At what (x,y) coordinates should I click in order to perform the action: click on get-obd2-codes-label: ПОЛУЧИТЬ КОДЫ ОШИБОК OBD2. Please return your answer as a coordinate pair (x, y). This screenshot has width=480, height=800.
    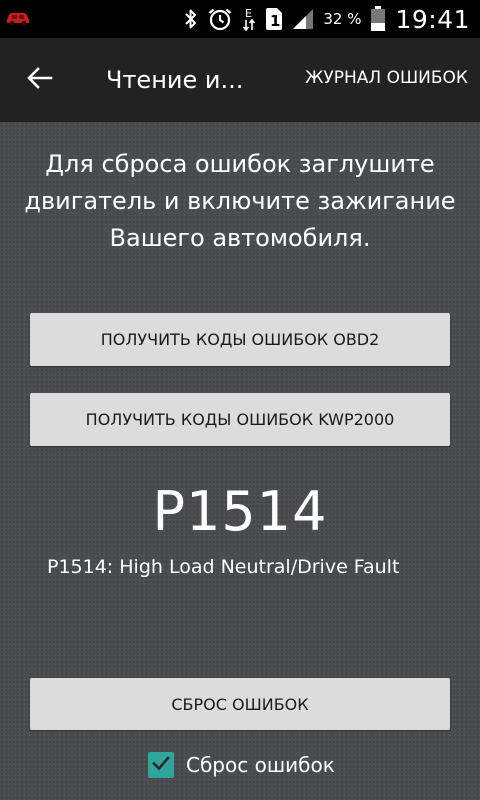
    Looking at the image, I should click on (240, 339).